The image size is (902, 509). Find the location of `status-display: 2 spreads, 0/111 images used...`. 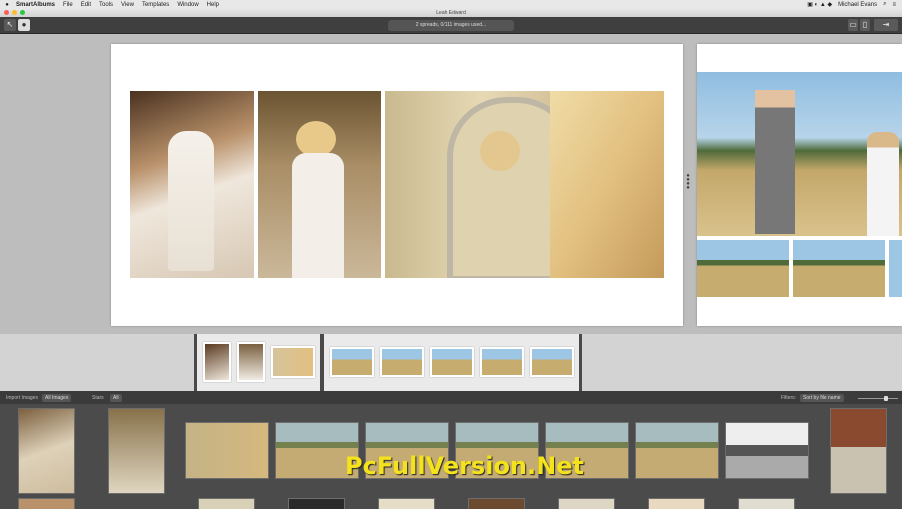

status-display: 2 spreads, 0/111 images used... is located at coordinates (451, 25).